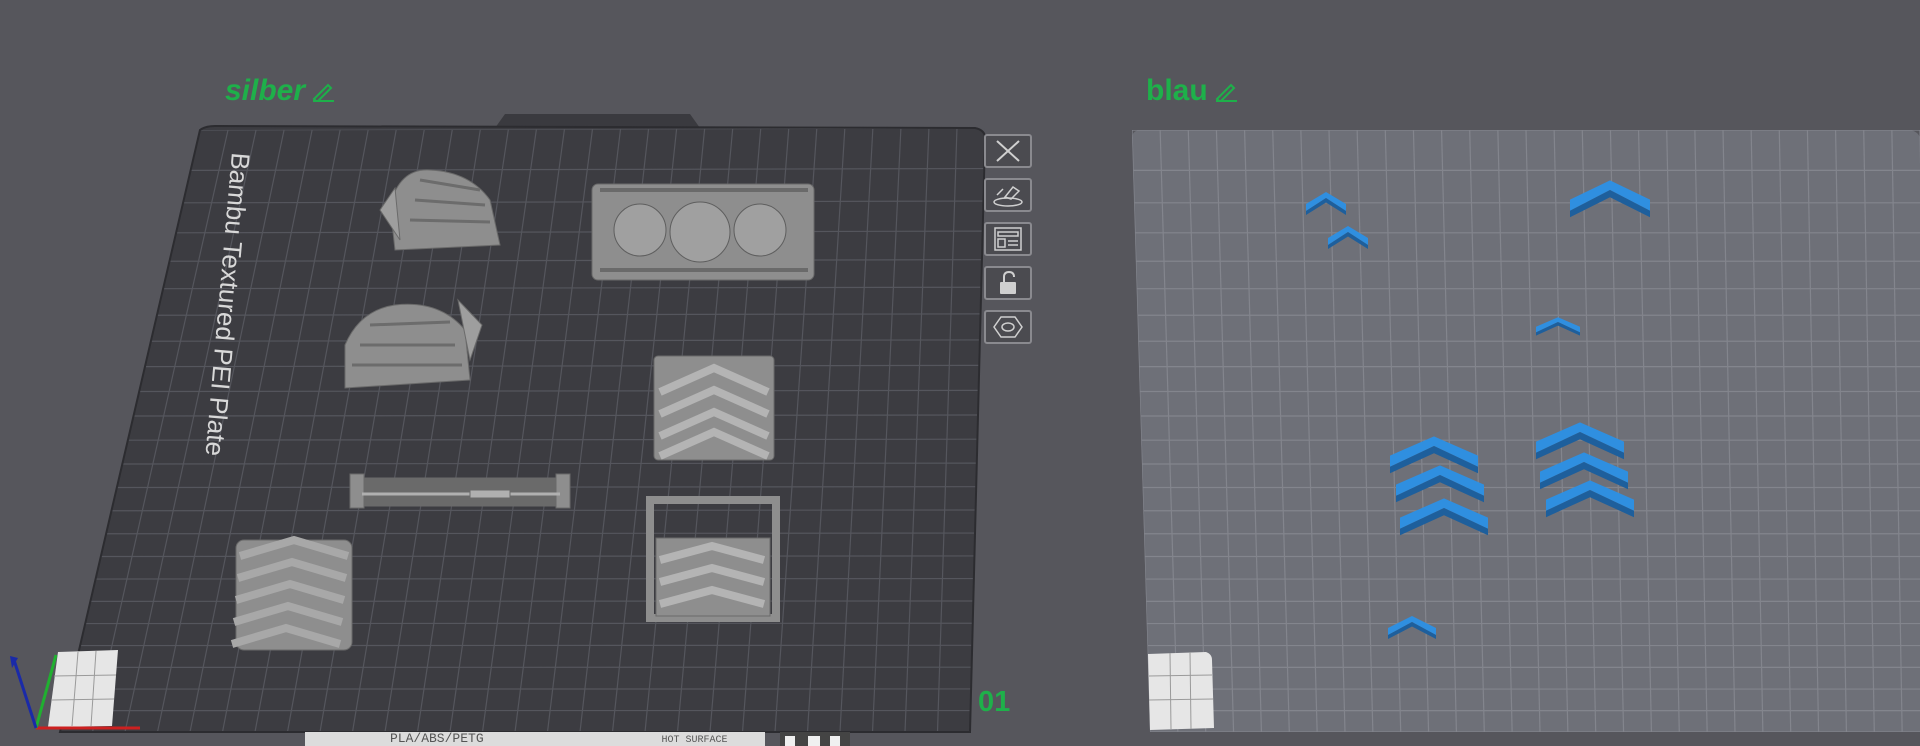 The width and height of the screenshot is (1920, 746). I want to click on filament-label: PLA/ABS/PETG HOT SURFACE, so click(545, 739).